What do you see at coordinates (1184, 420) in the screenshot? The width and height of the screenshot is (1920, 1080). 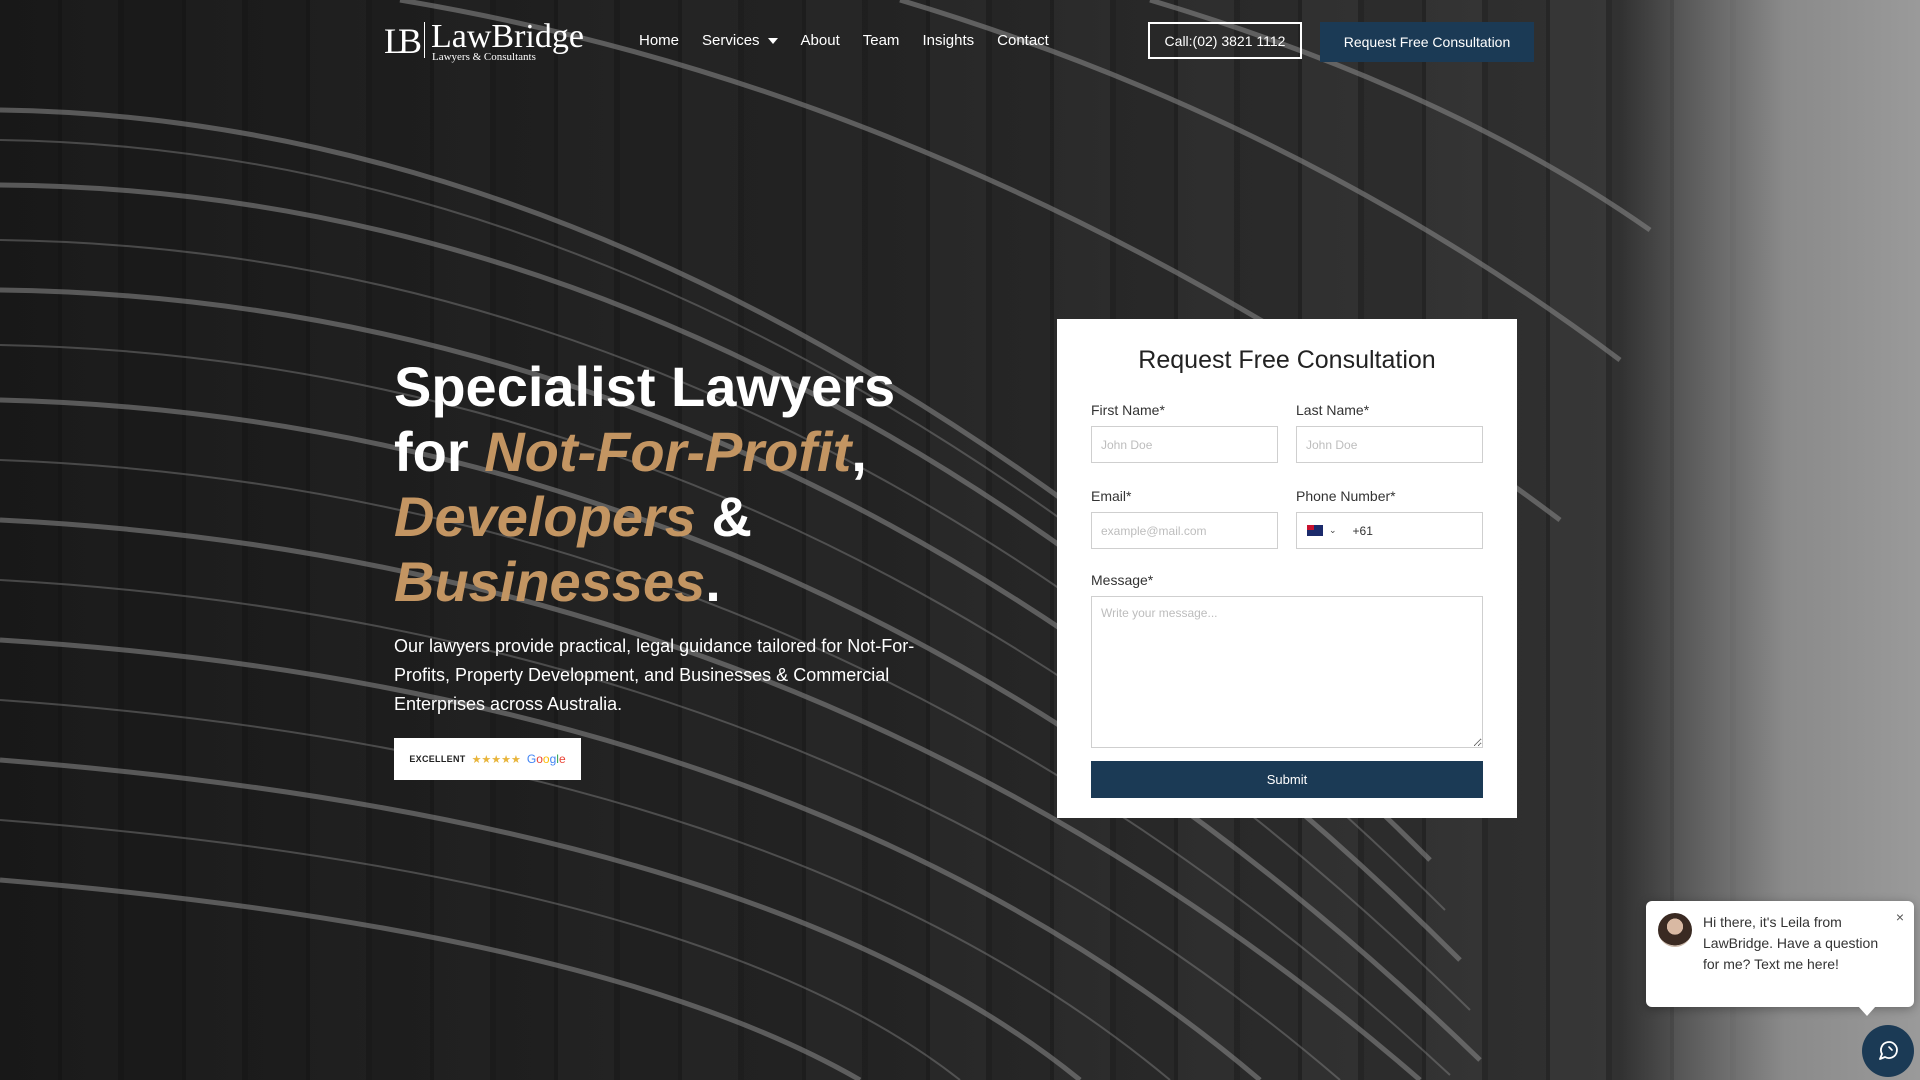 I see `first-name-field: First Name*` at bounding box center [1184, 420].